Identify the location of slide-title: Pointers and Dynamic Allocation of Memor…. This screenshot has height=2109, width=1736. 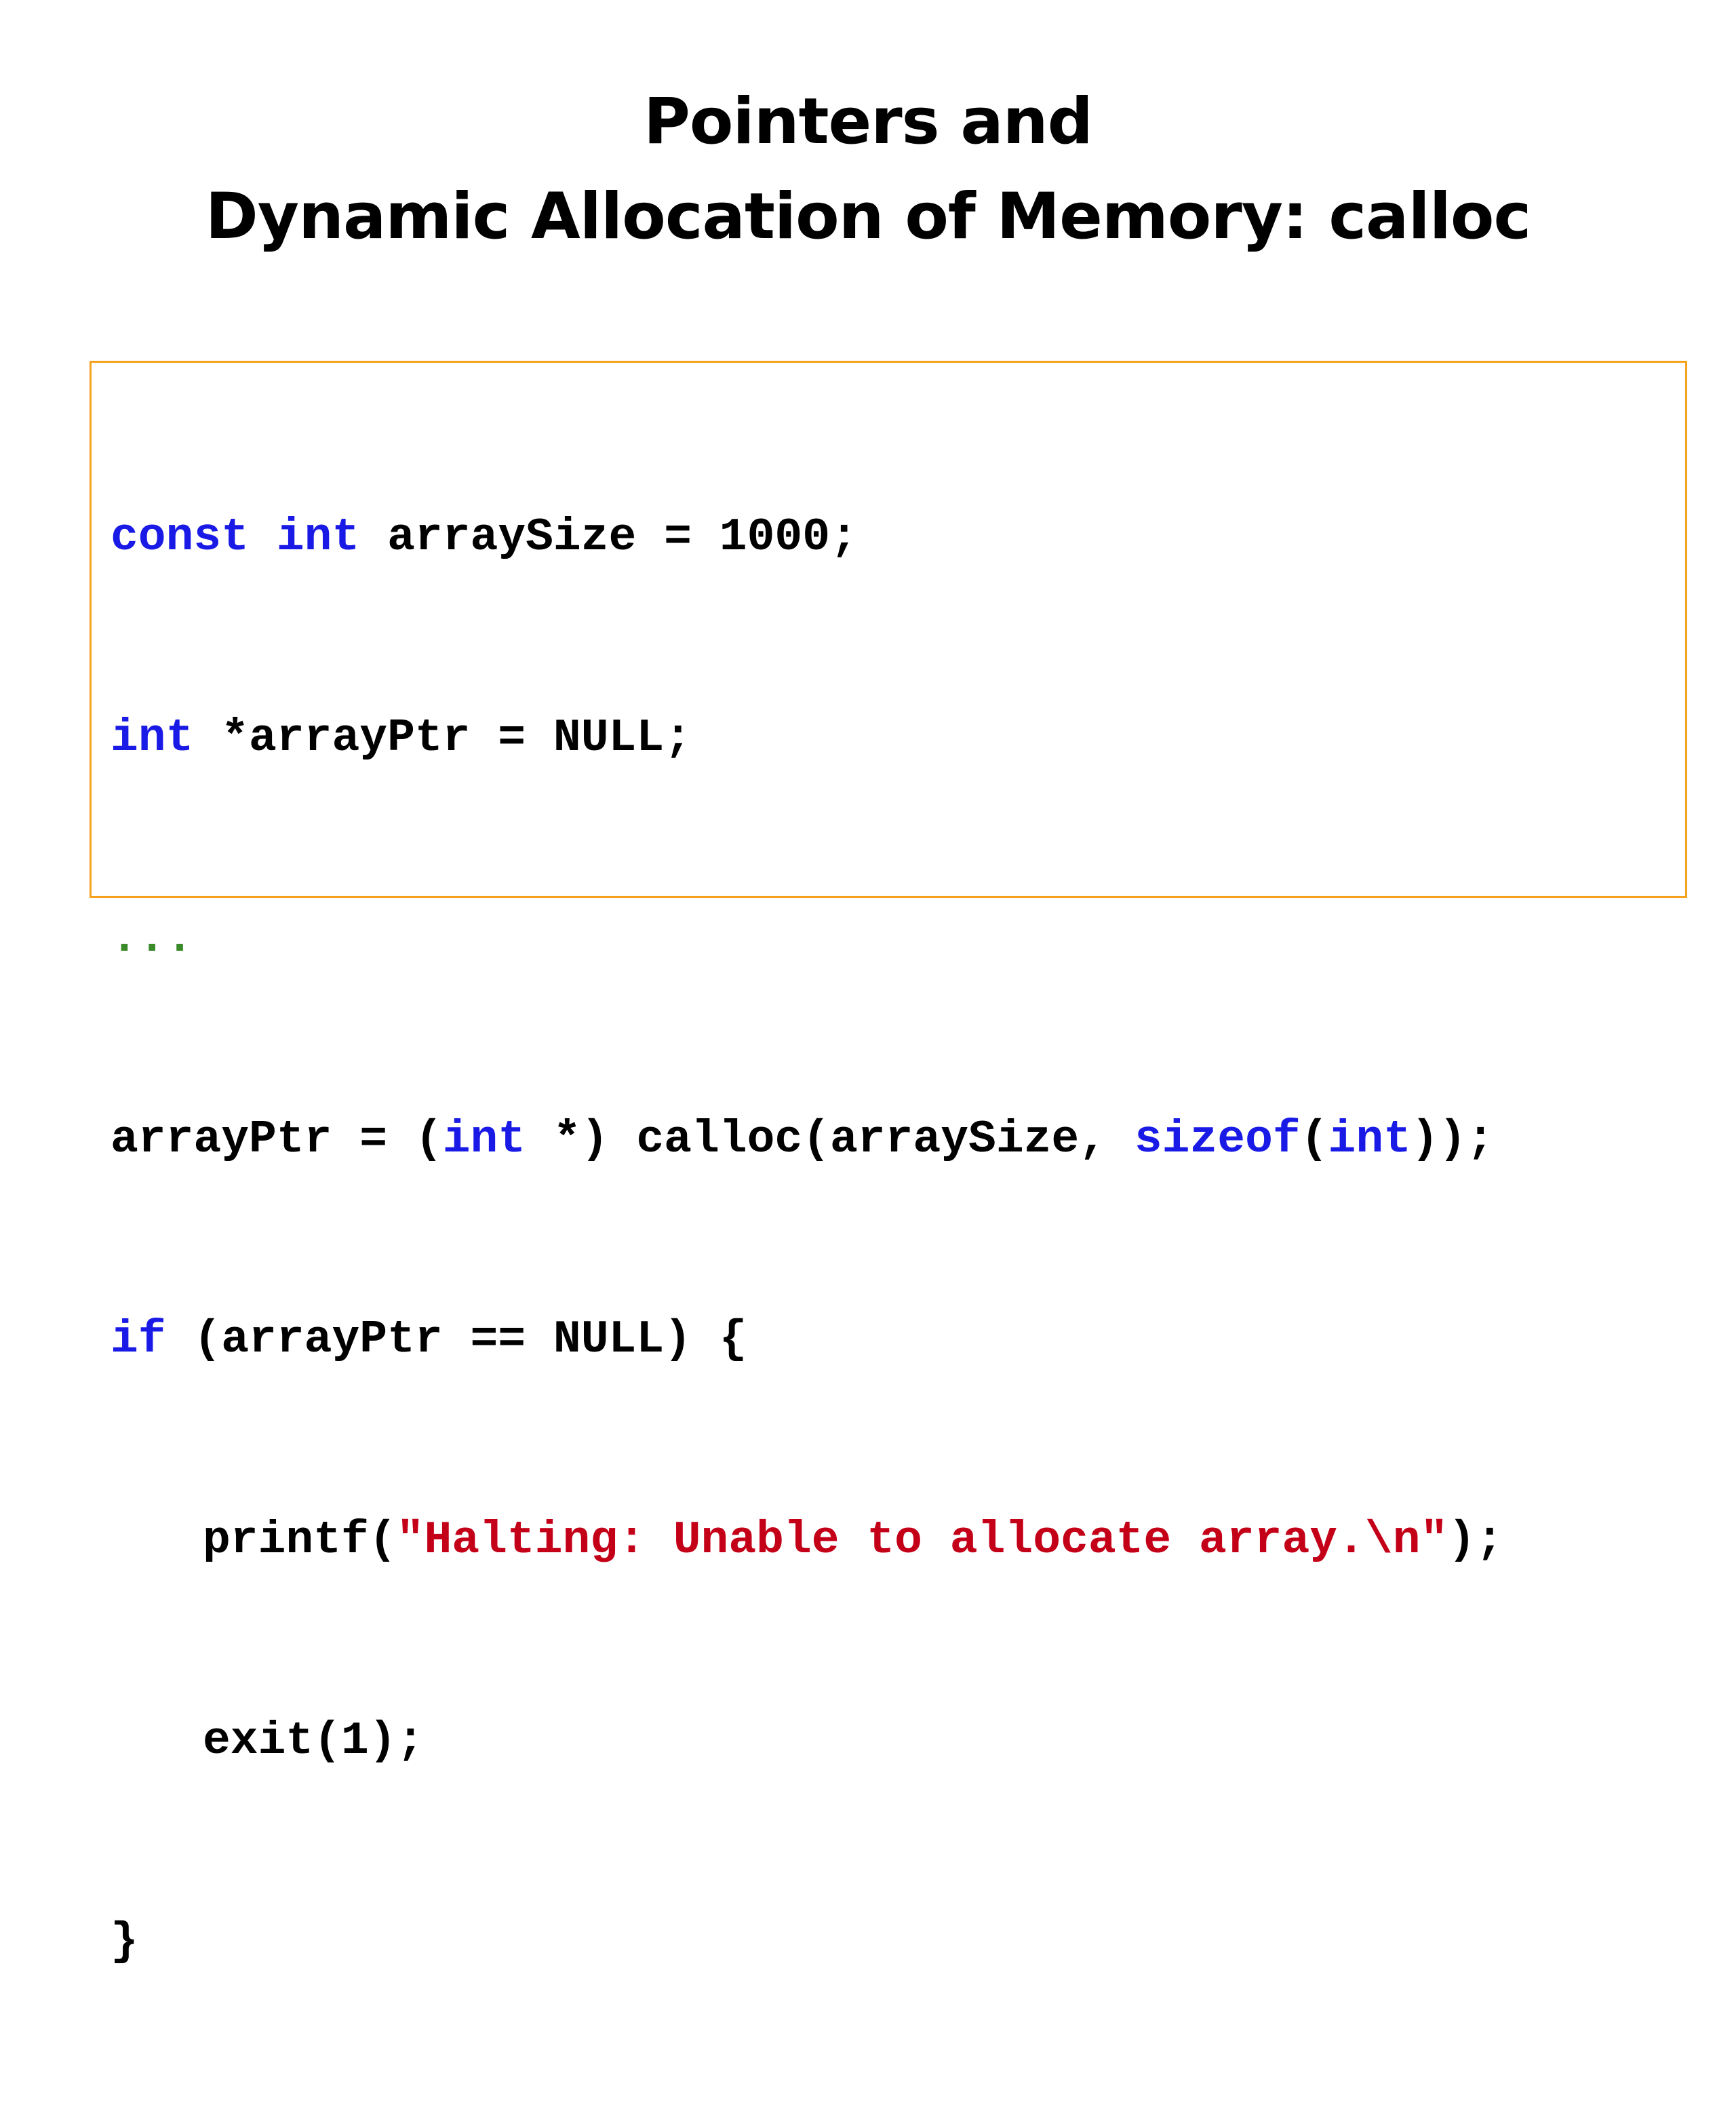
(868, 169).